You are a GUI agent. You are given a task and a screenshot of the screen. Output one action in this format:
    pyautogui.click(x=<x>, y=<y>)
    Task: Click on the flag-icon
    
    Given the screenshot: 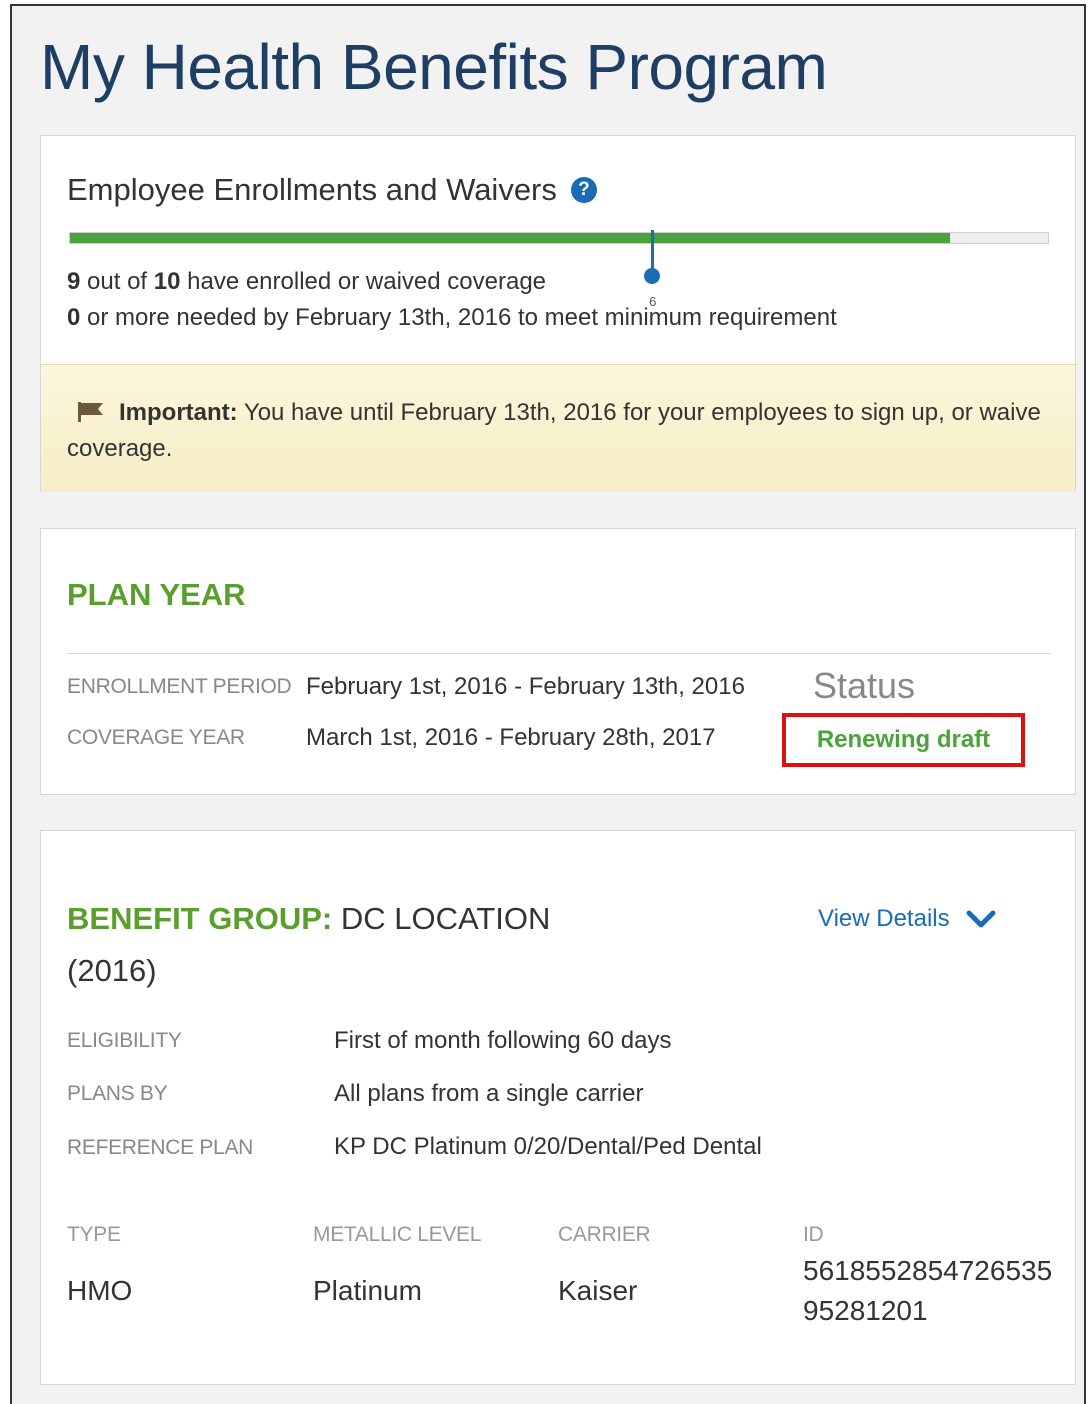 What is the action you would take?
    pyautogui.click(x=90, y=412)
    